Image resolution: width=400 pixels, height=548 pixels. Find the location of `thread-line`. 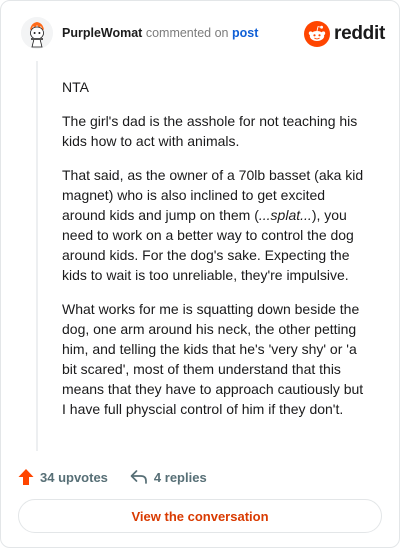

thread-line is located at coordinates (37, 256).